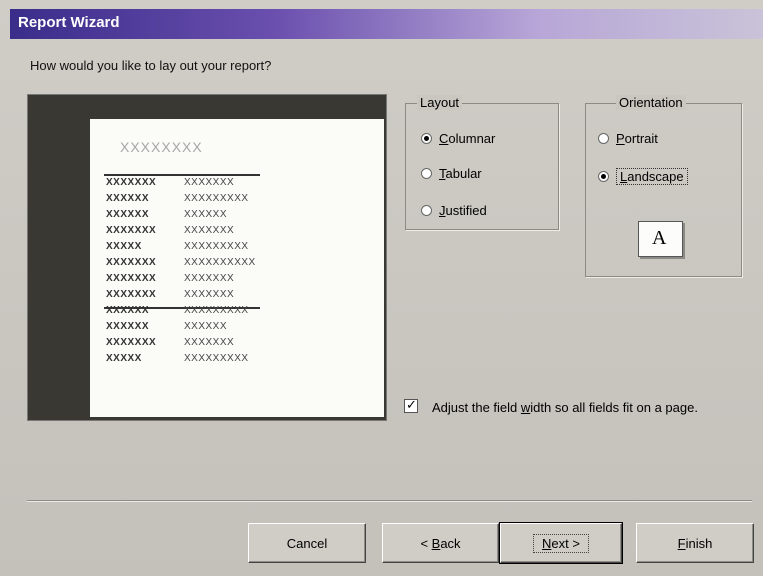 This screenshot has height=576, width=763. I want to click on finish-mnemonic: F, so click(681, 543).